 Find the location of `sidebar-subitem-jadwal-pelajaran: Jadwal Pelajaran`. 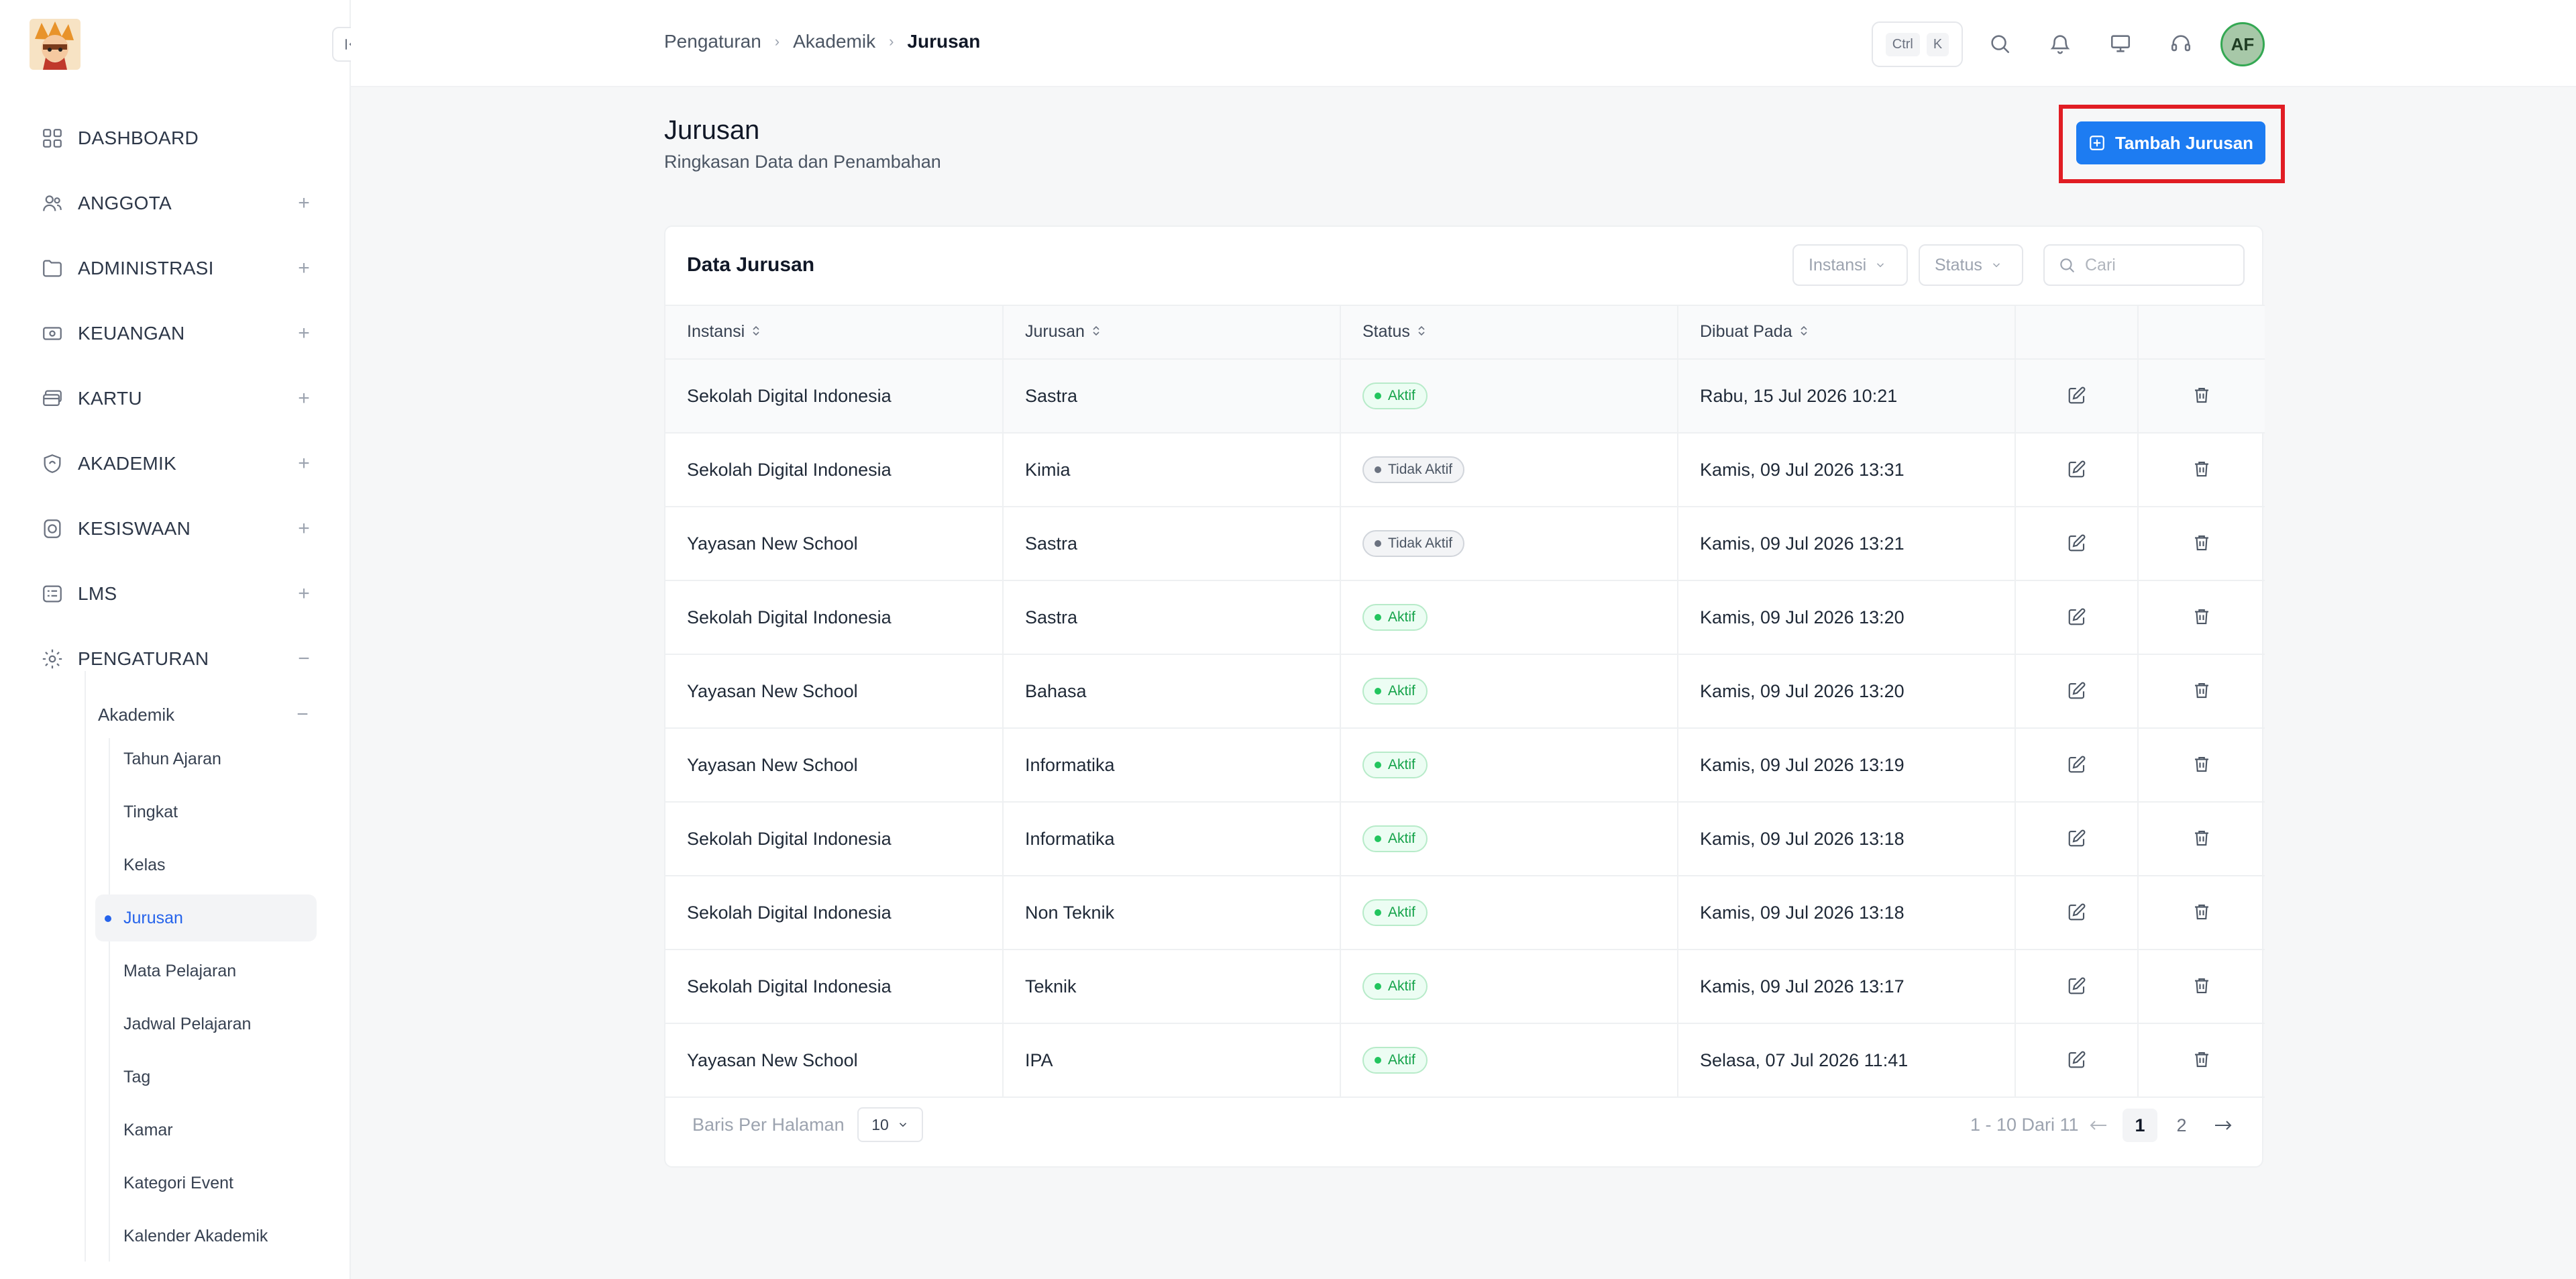

sidebar-subitem-jadwal-pelajaran: Jadwal Pelajaran is located at coordinates (206, 1024).